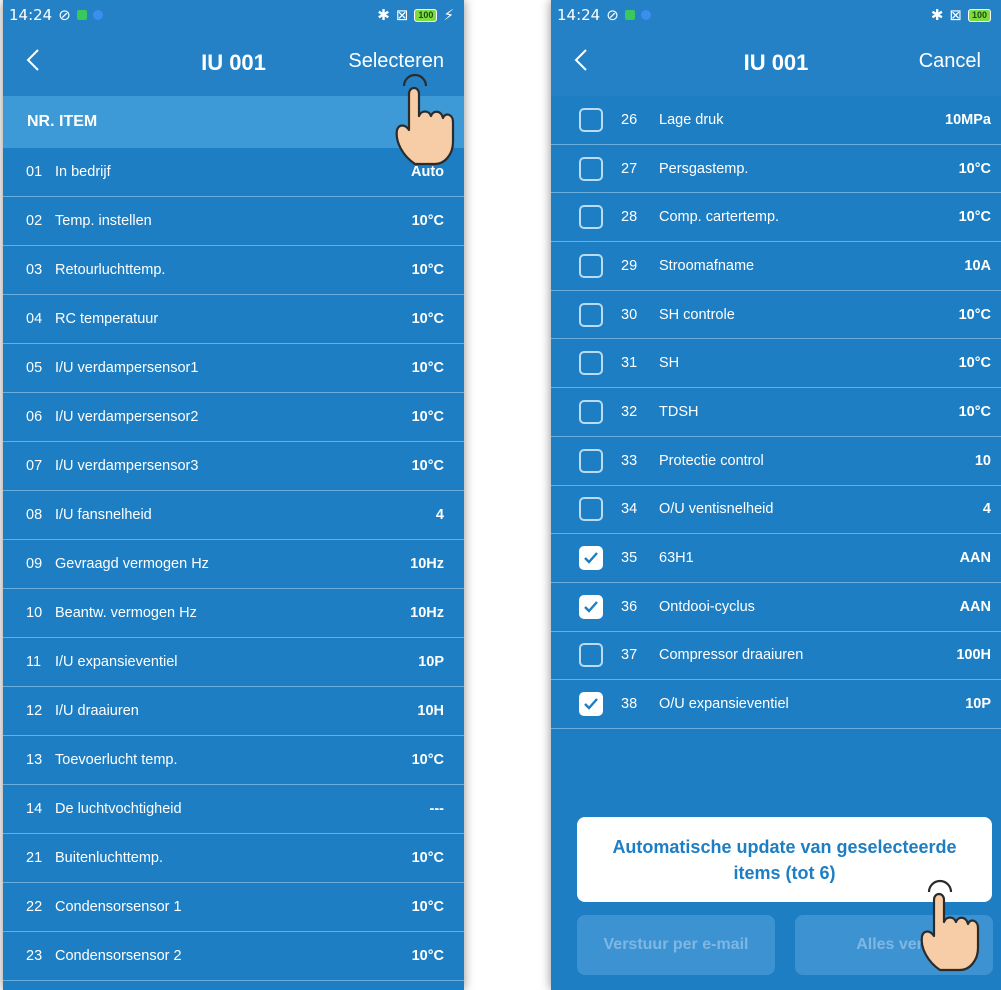  I want to click on item-value: 4, so click(439, 515).